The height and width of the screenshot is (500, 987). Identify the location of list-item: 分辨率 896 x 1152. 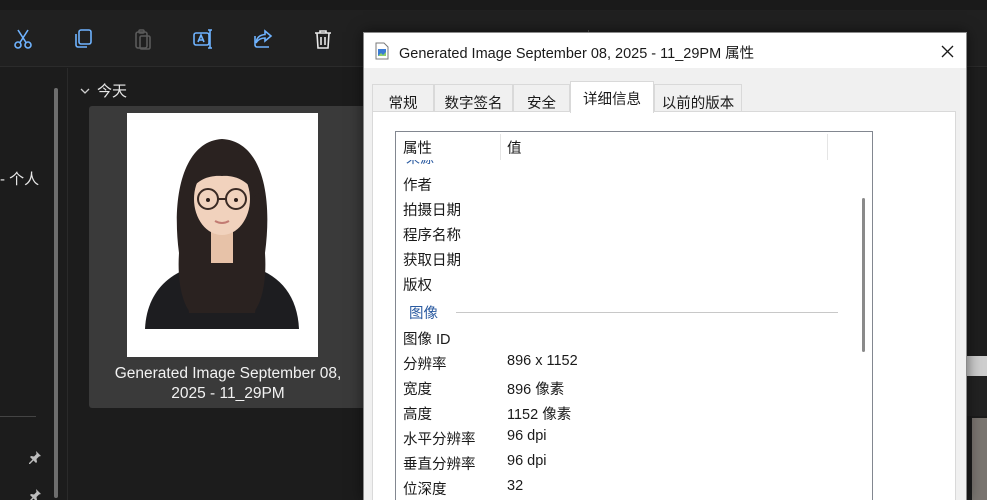
(626, 361).